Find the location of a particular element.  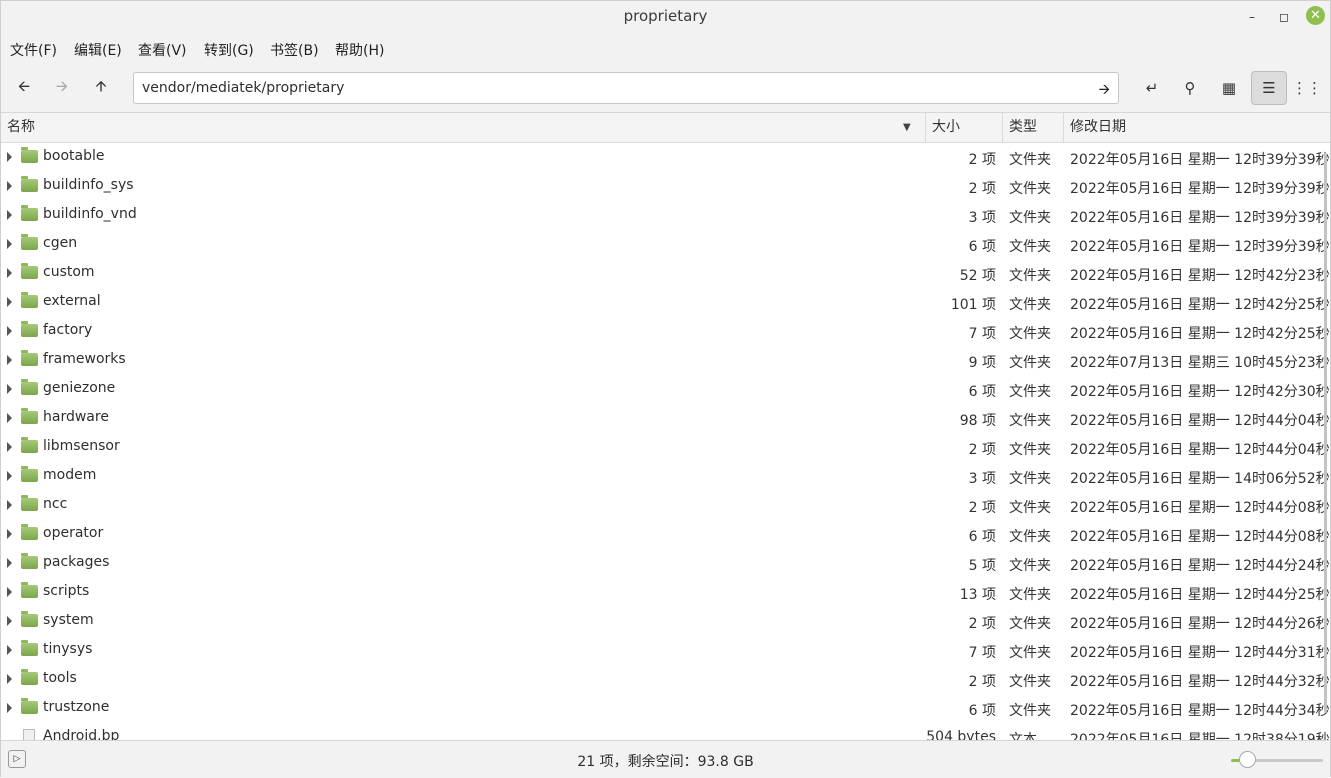

zoom-slider-knob is located at coordinates (1247, 759).